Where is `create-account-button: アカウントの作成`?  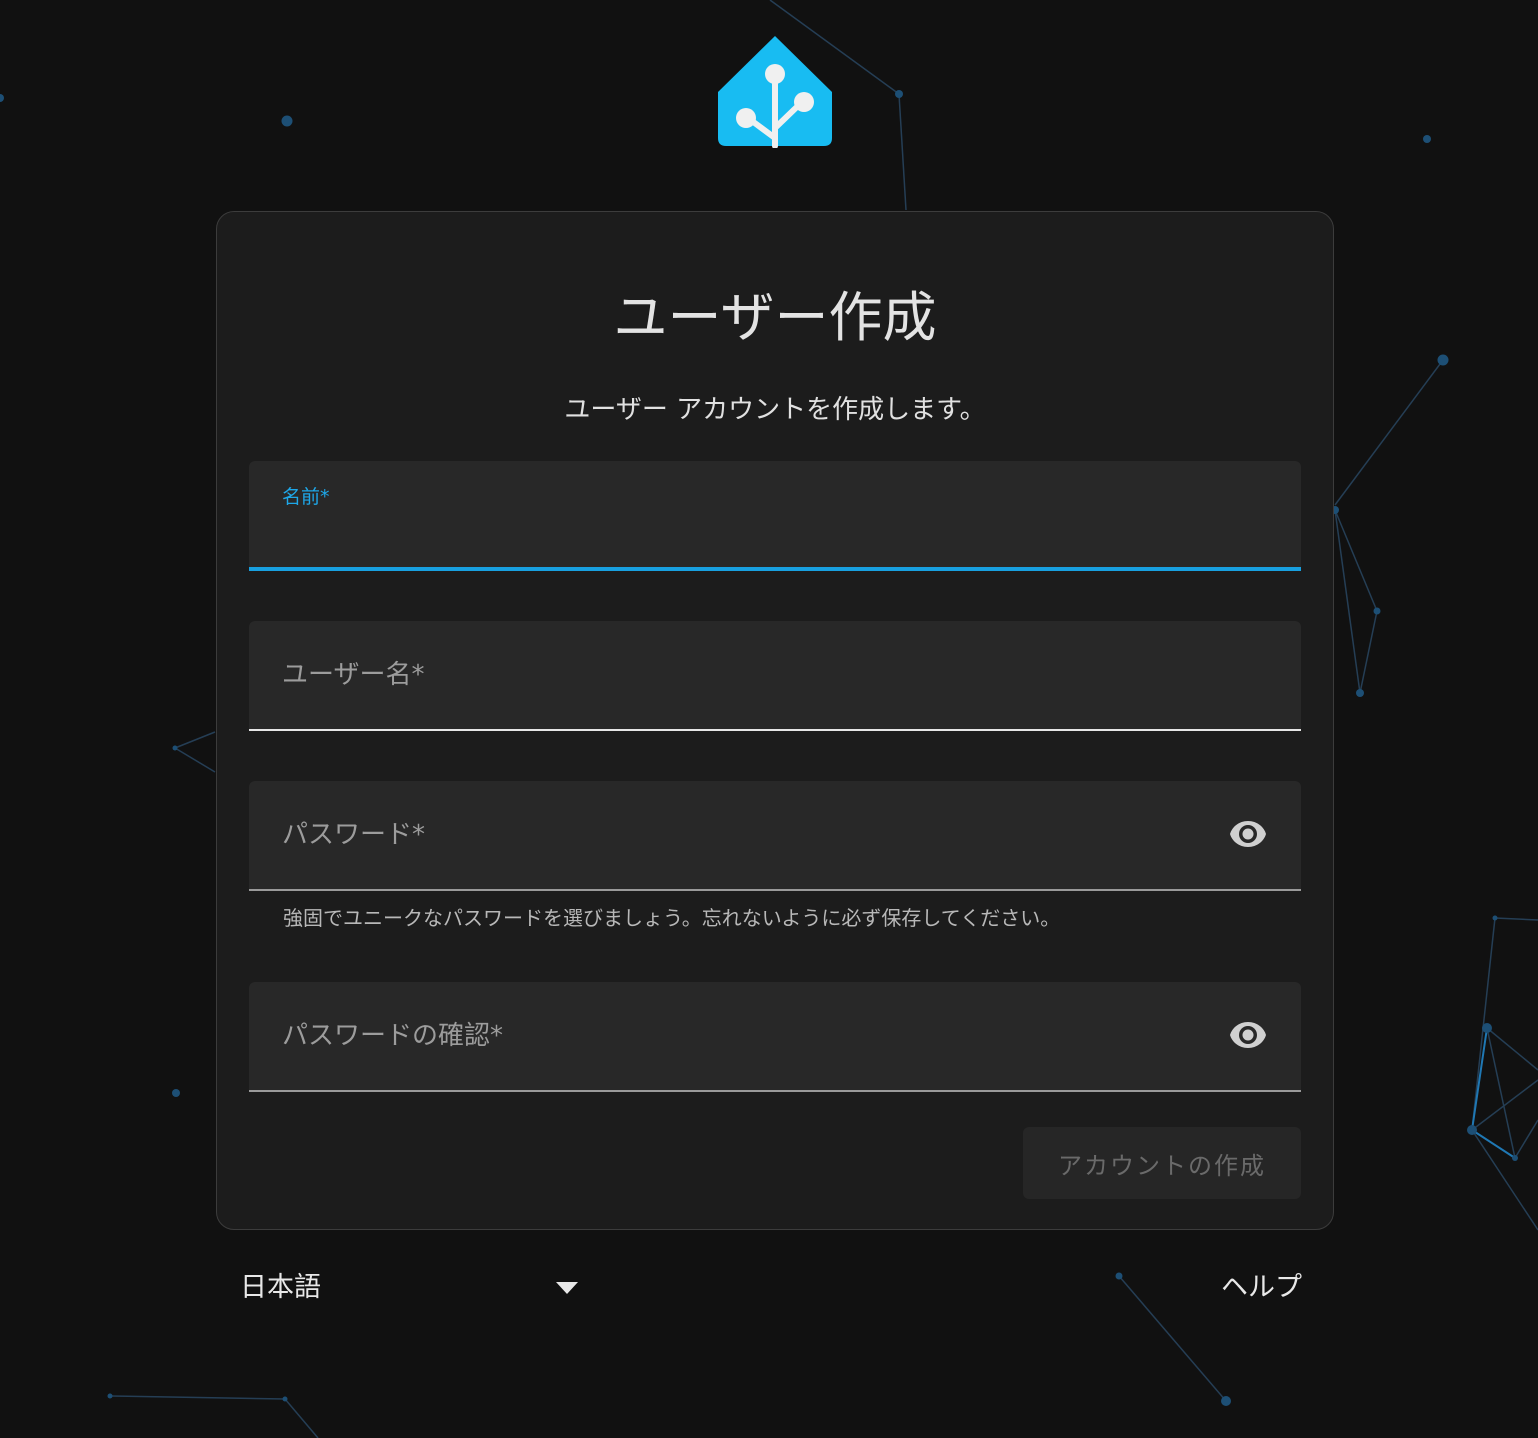 create-account-button: アカウントの作成 is located at coordinates (1162, 1163).